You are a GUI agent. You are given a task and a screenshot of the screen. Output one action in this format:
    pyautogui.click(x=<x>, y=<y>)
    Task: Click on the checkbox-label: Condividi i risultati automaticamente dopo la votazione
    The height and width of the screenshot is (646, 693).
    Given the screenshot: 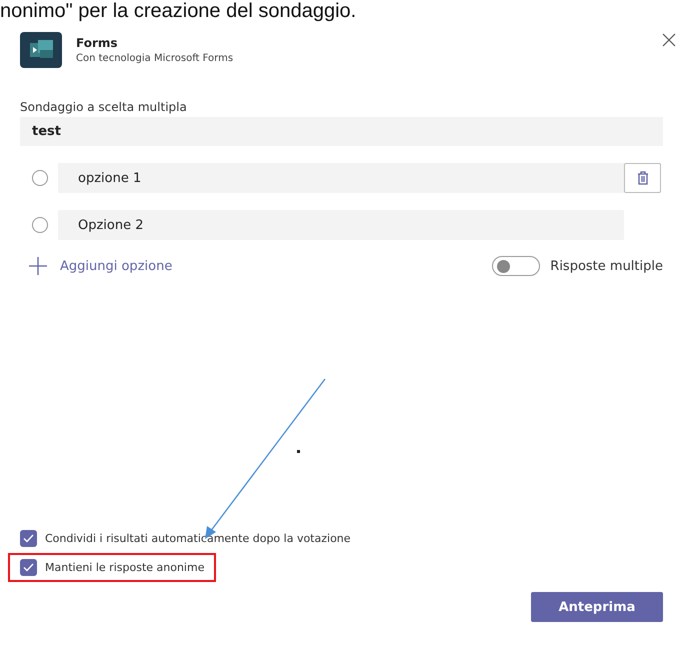 What is the action you would take?
    pyautogui.click(x=198, y=538)
    